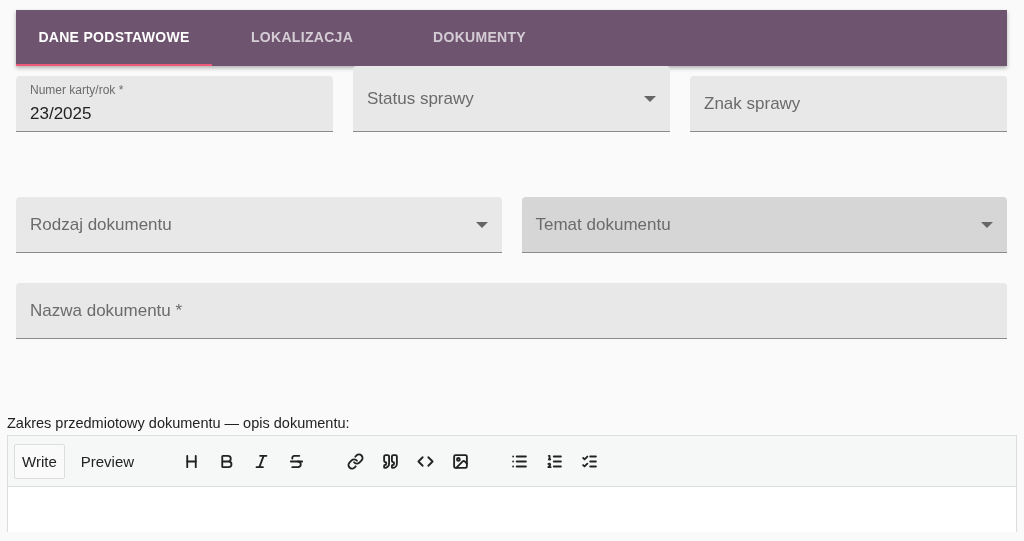 This screenshot has width=1024, height=541. I want to click on image-icon, so click(461, 461).